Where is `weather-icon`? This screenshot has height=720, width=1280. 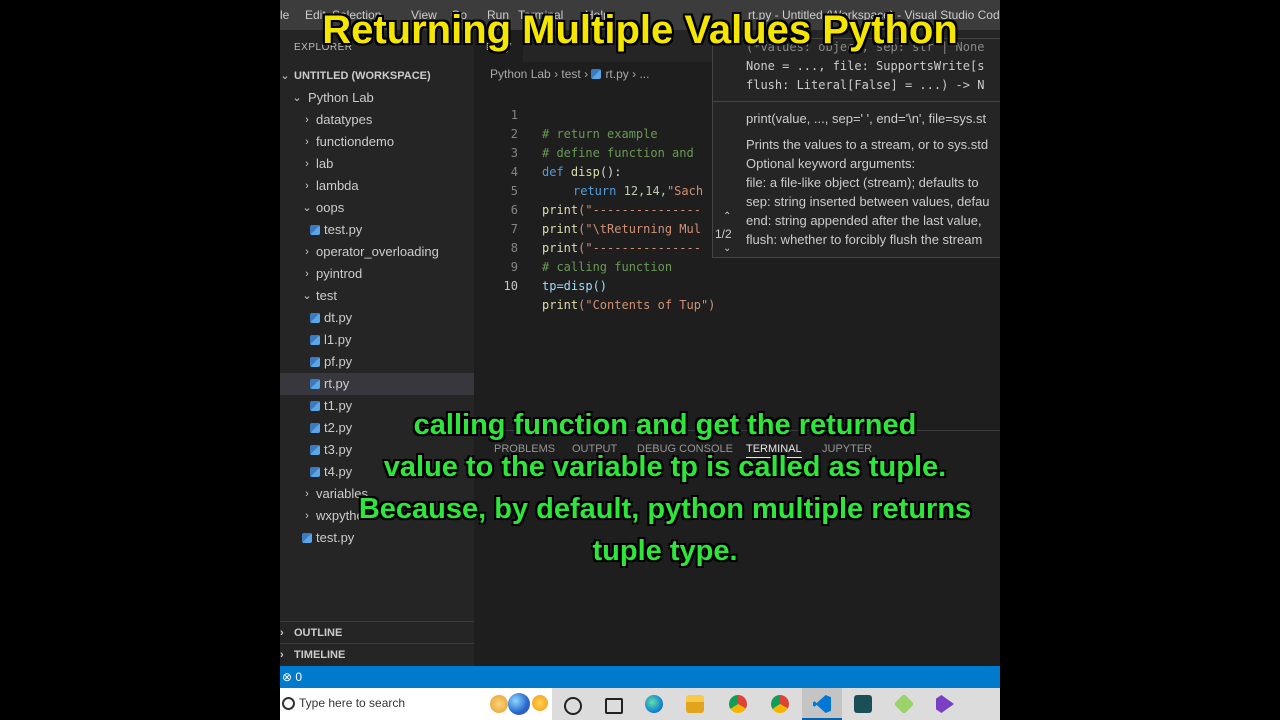 weather-icon is located at coordinates (499, 704).